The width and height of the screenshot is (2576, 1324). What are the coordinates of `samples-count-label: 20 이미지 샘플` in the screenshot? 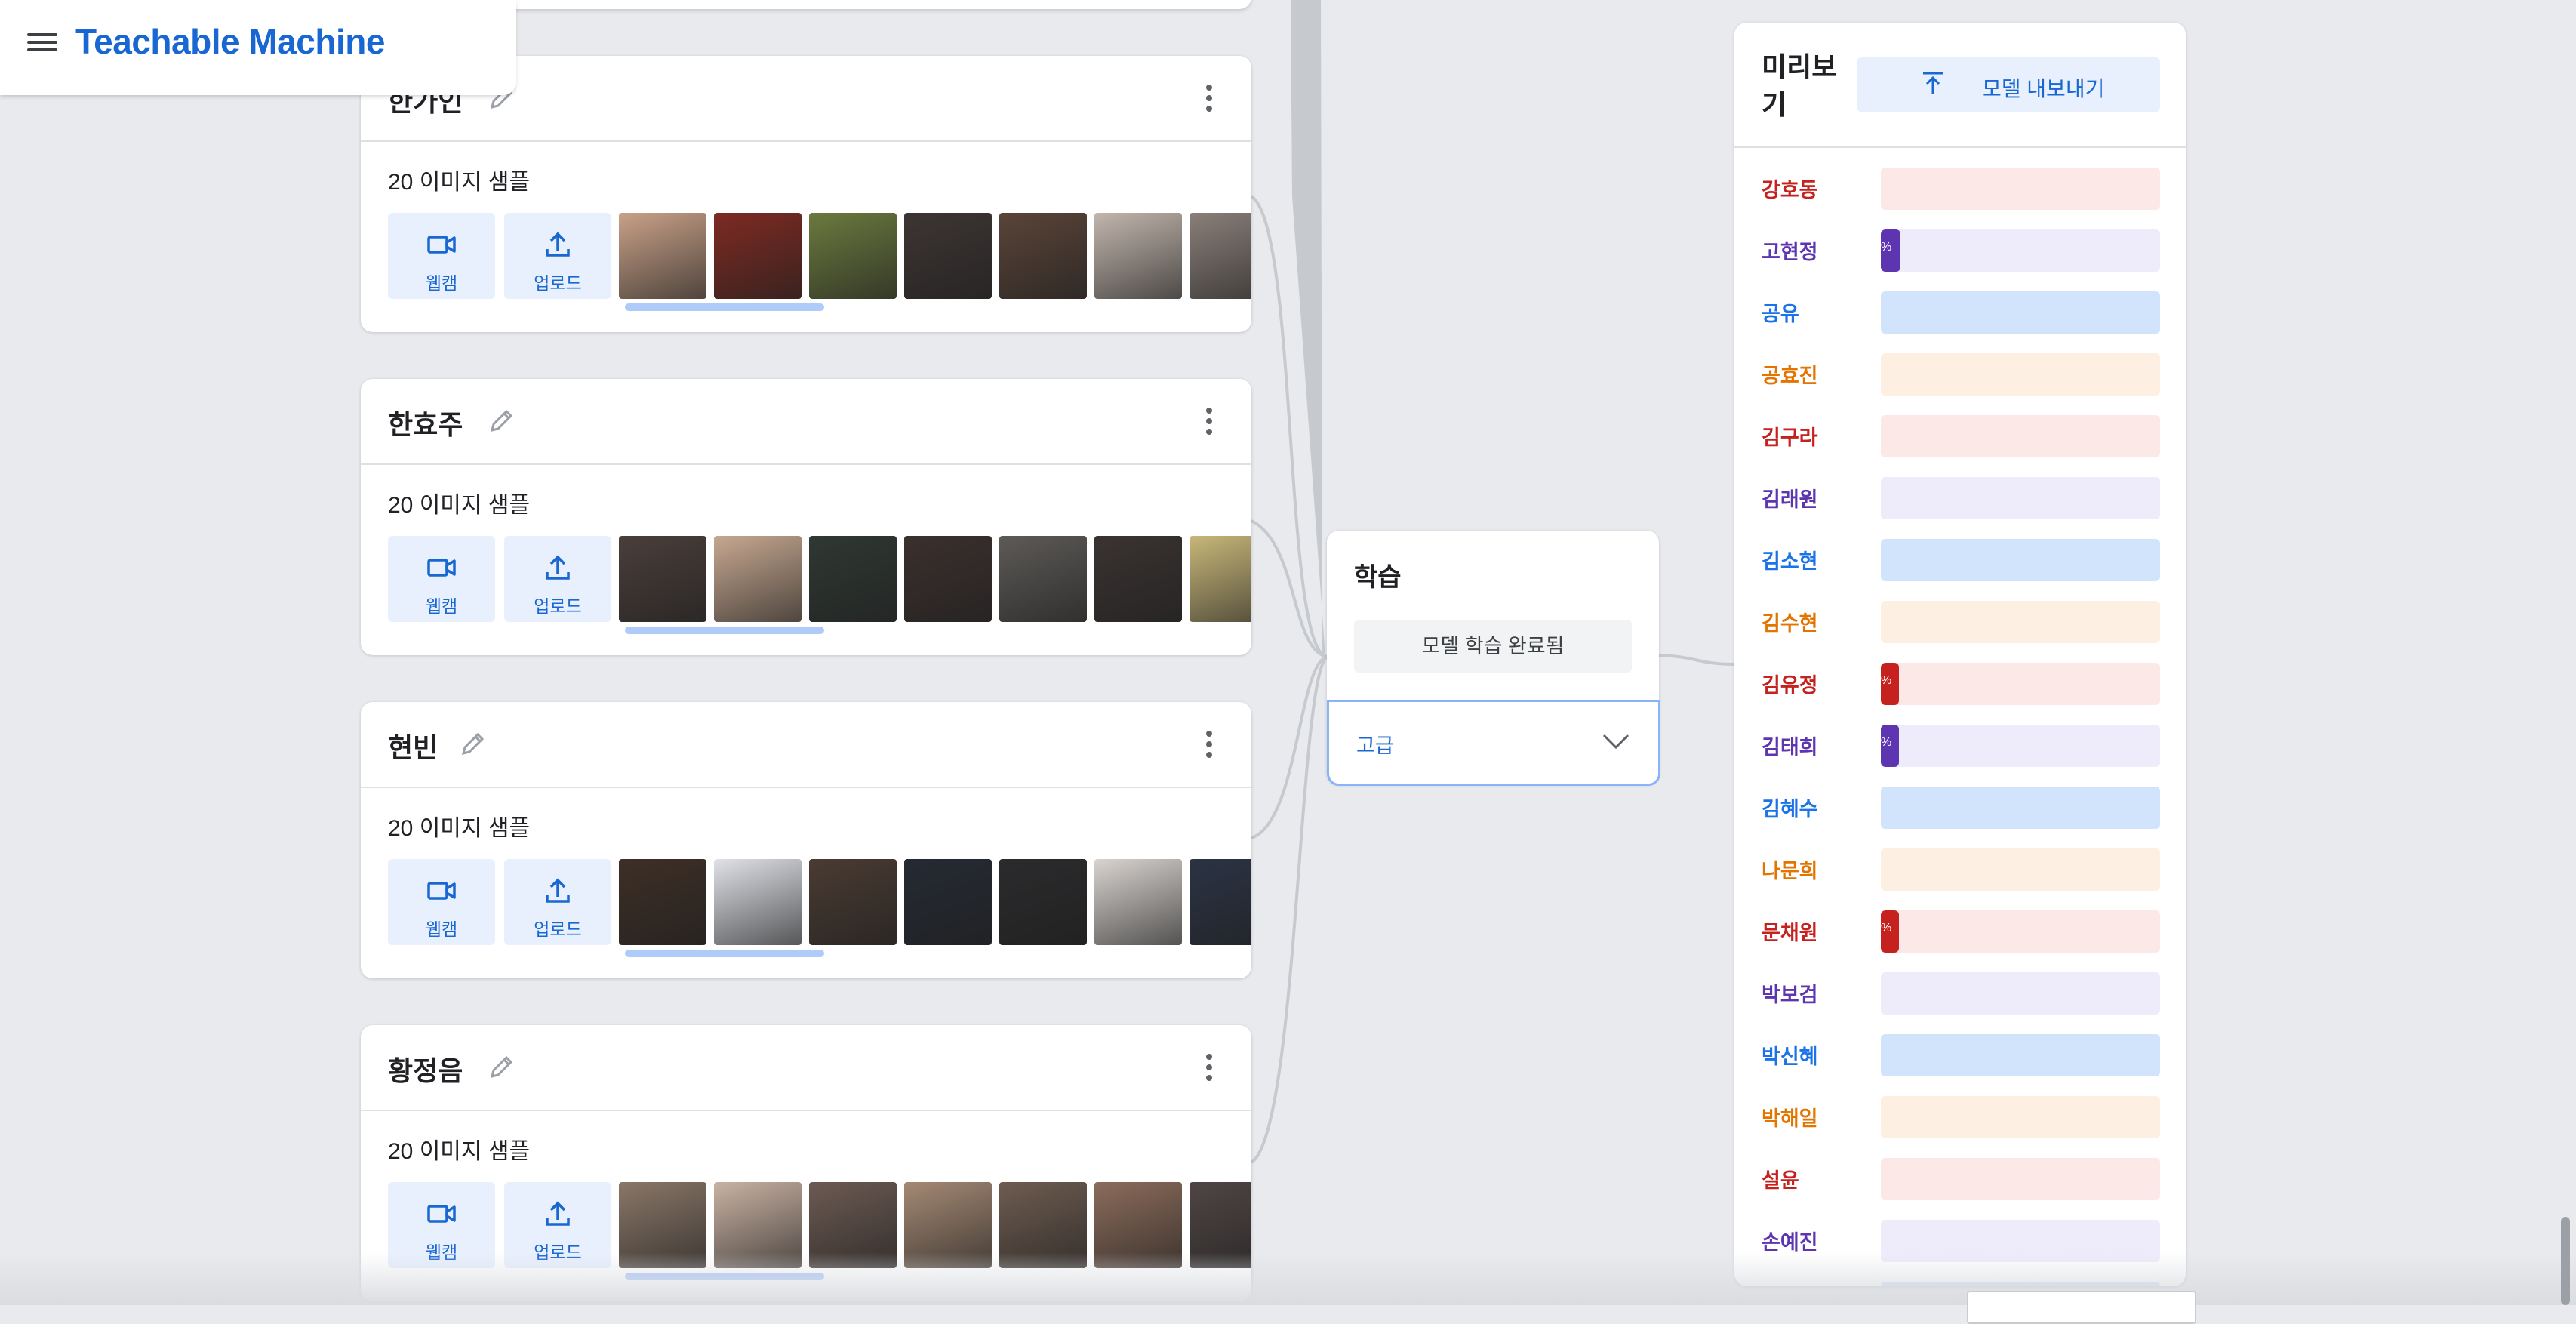 It's located at (459, 182).